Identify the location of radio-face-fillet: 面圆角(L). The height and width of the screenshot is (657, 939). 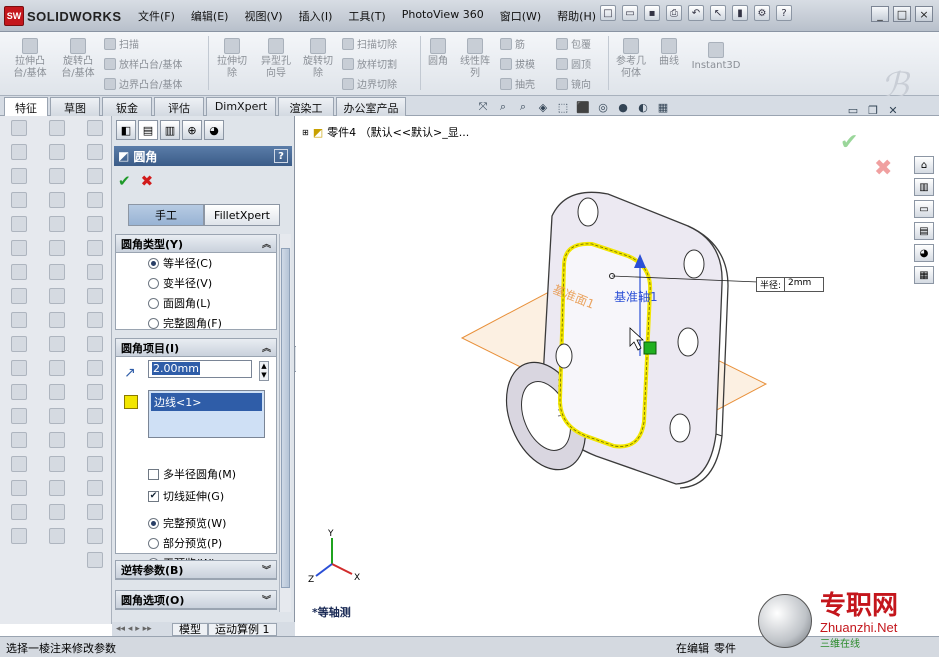
(196, 303).